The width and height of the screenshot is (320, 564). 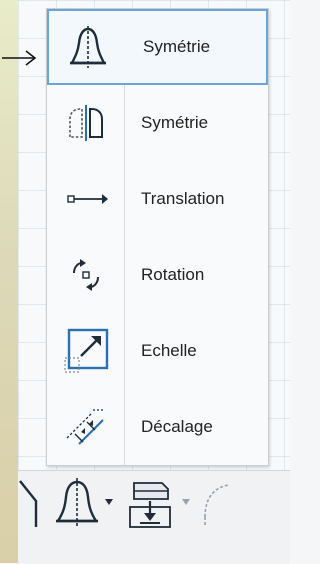 I want to click on translation-arrow-icon, so click(x=85, y=199).